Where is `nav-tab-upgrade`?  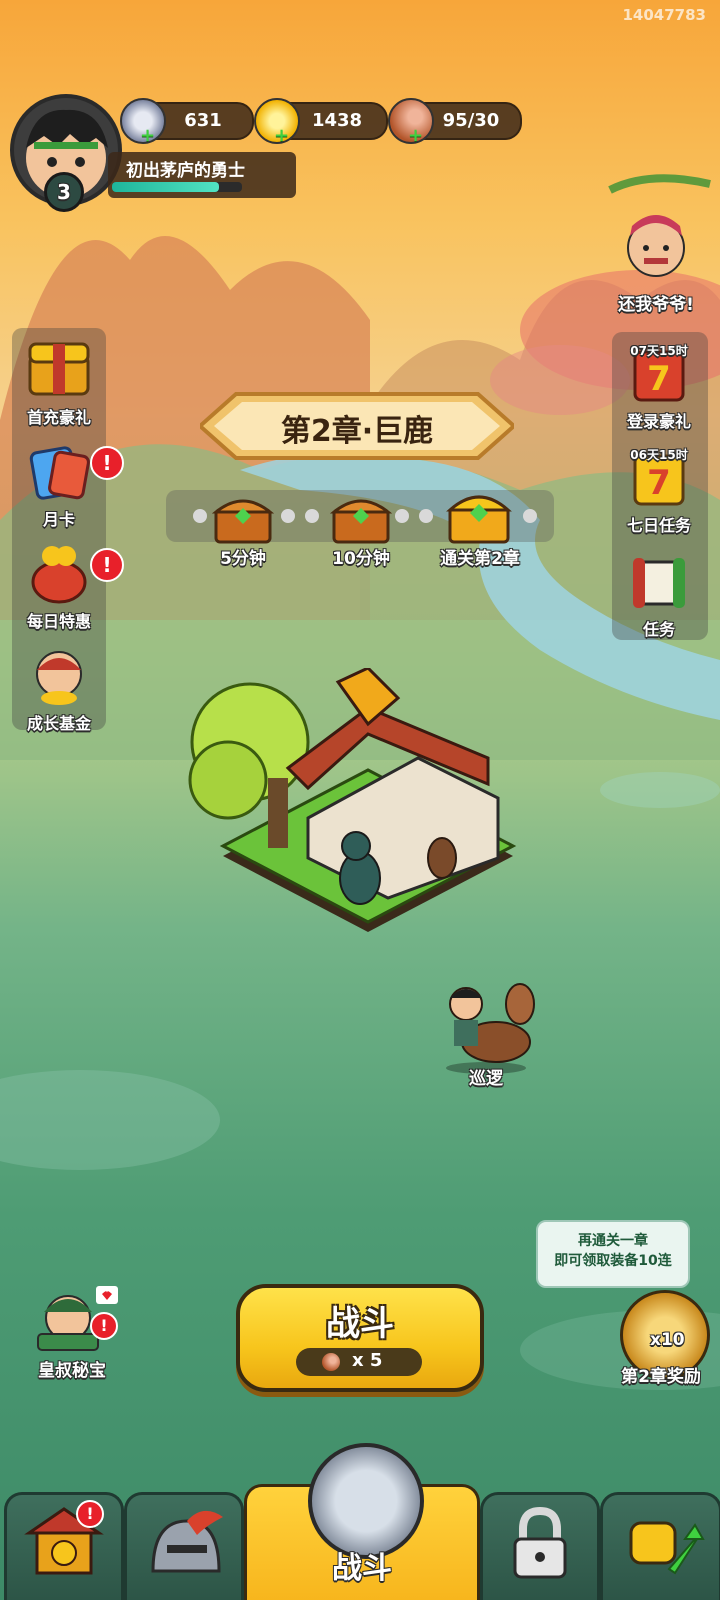
nav-tab-upgrade is located at coordinates (660, 1546).